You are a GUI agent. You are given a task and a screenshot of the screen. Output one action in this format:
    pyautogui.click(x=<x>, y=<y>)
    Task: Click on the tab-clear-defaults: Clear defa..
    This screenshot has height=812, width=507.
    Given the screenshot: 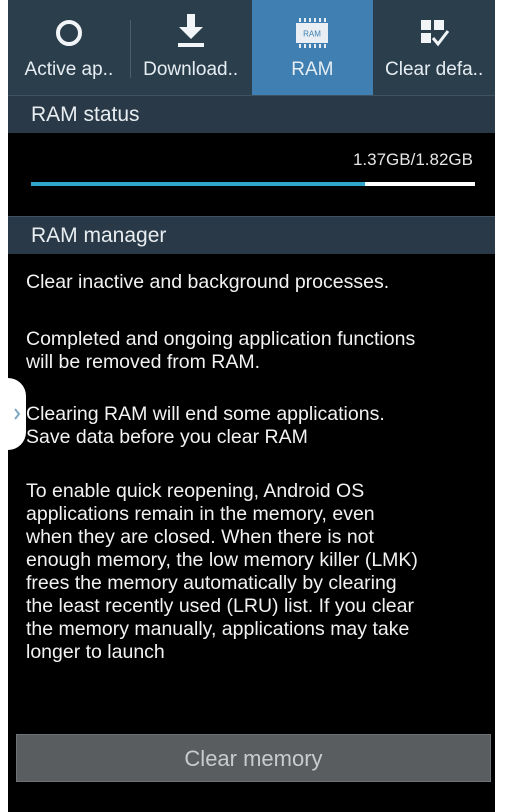 What is the action you would take?
    pyautogui.click(x=434, y=47)
    